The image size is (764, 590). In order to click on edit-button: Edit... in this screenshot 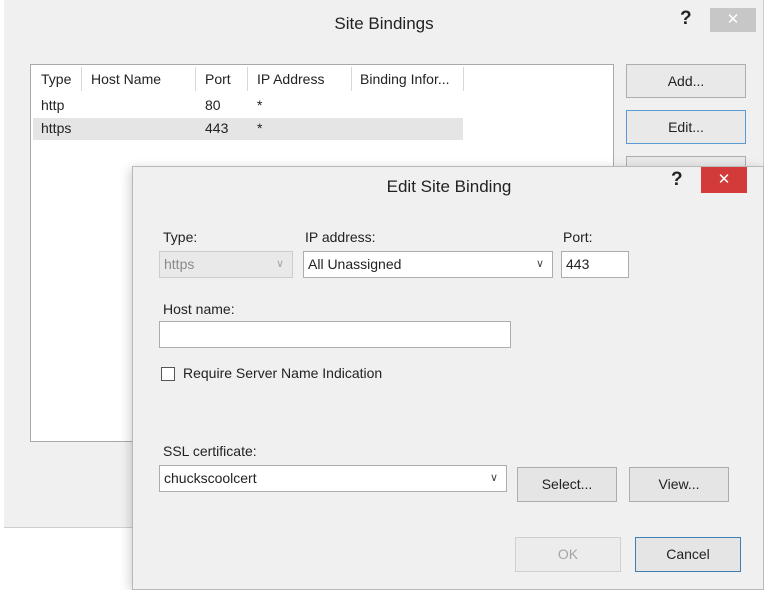, I will do `click(686, 127)`.